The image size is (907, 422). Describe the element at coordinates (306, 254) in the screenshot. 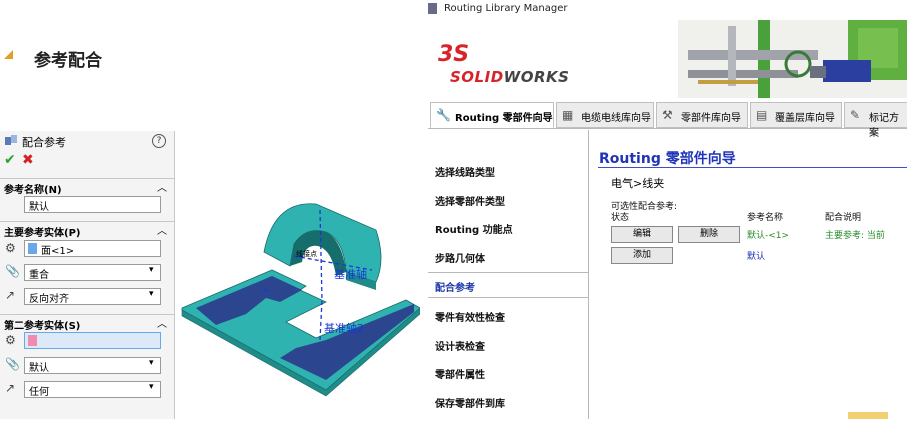

I see `wire-point-label: 线接点` at that location.